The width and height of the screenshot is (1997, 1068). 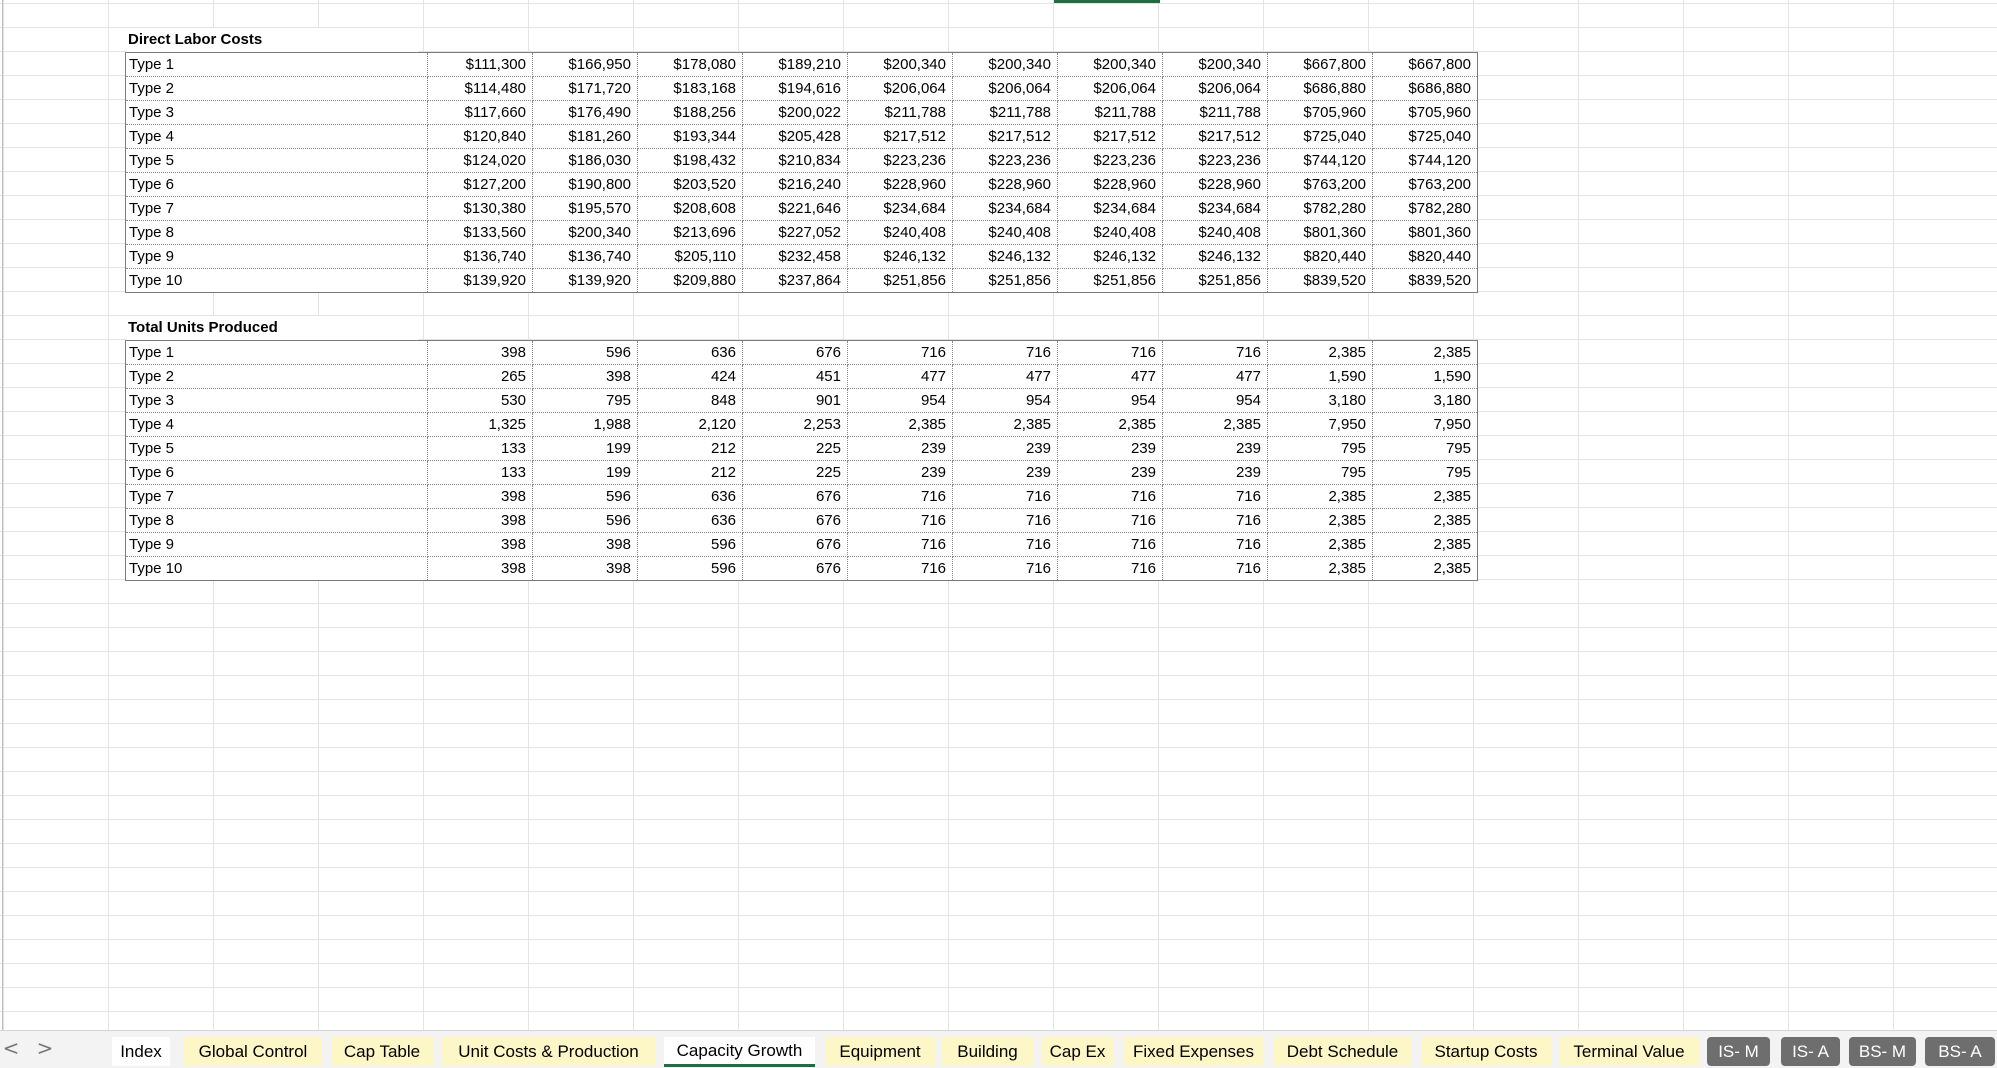 What do you see at coordinates (795, 88) in the screenshot?
I see `value-cell: $194,616` at bounding box center [795, 88].